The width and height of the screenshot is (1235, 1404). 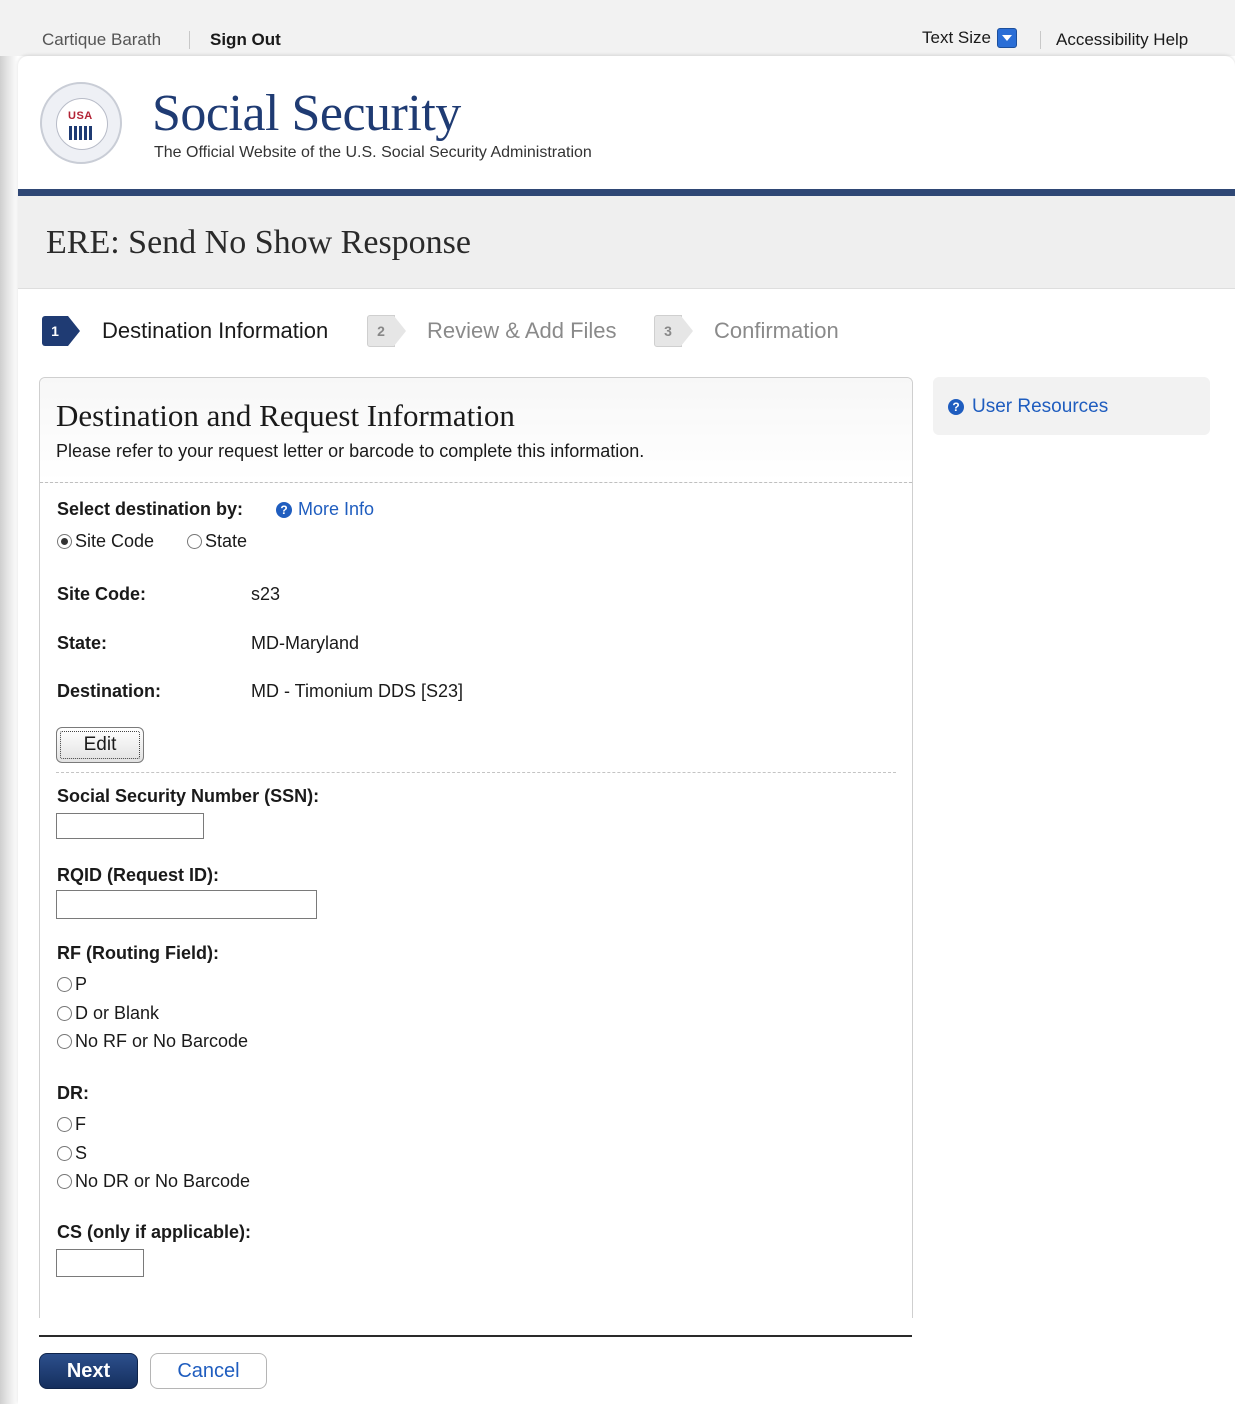 I want to click on page-title: ERE: Send No Show Response, so click(x=258, y=242).